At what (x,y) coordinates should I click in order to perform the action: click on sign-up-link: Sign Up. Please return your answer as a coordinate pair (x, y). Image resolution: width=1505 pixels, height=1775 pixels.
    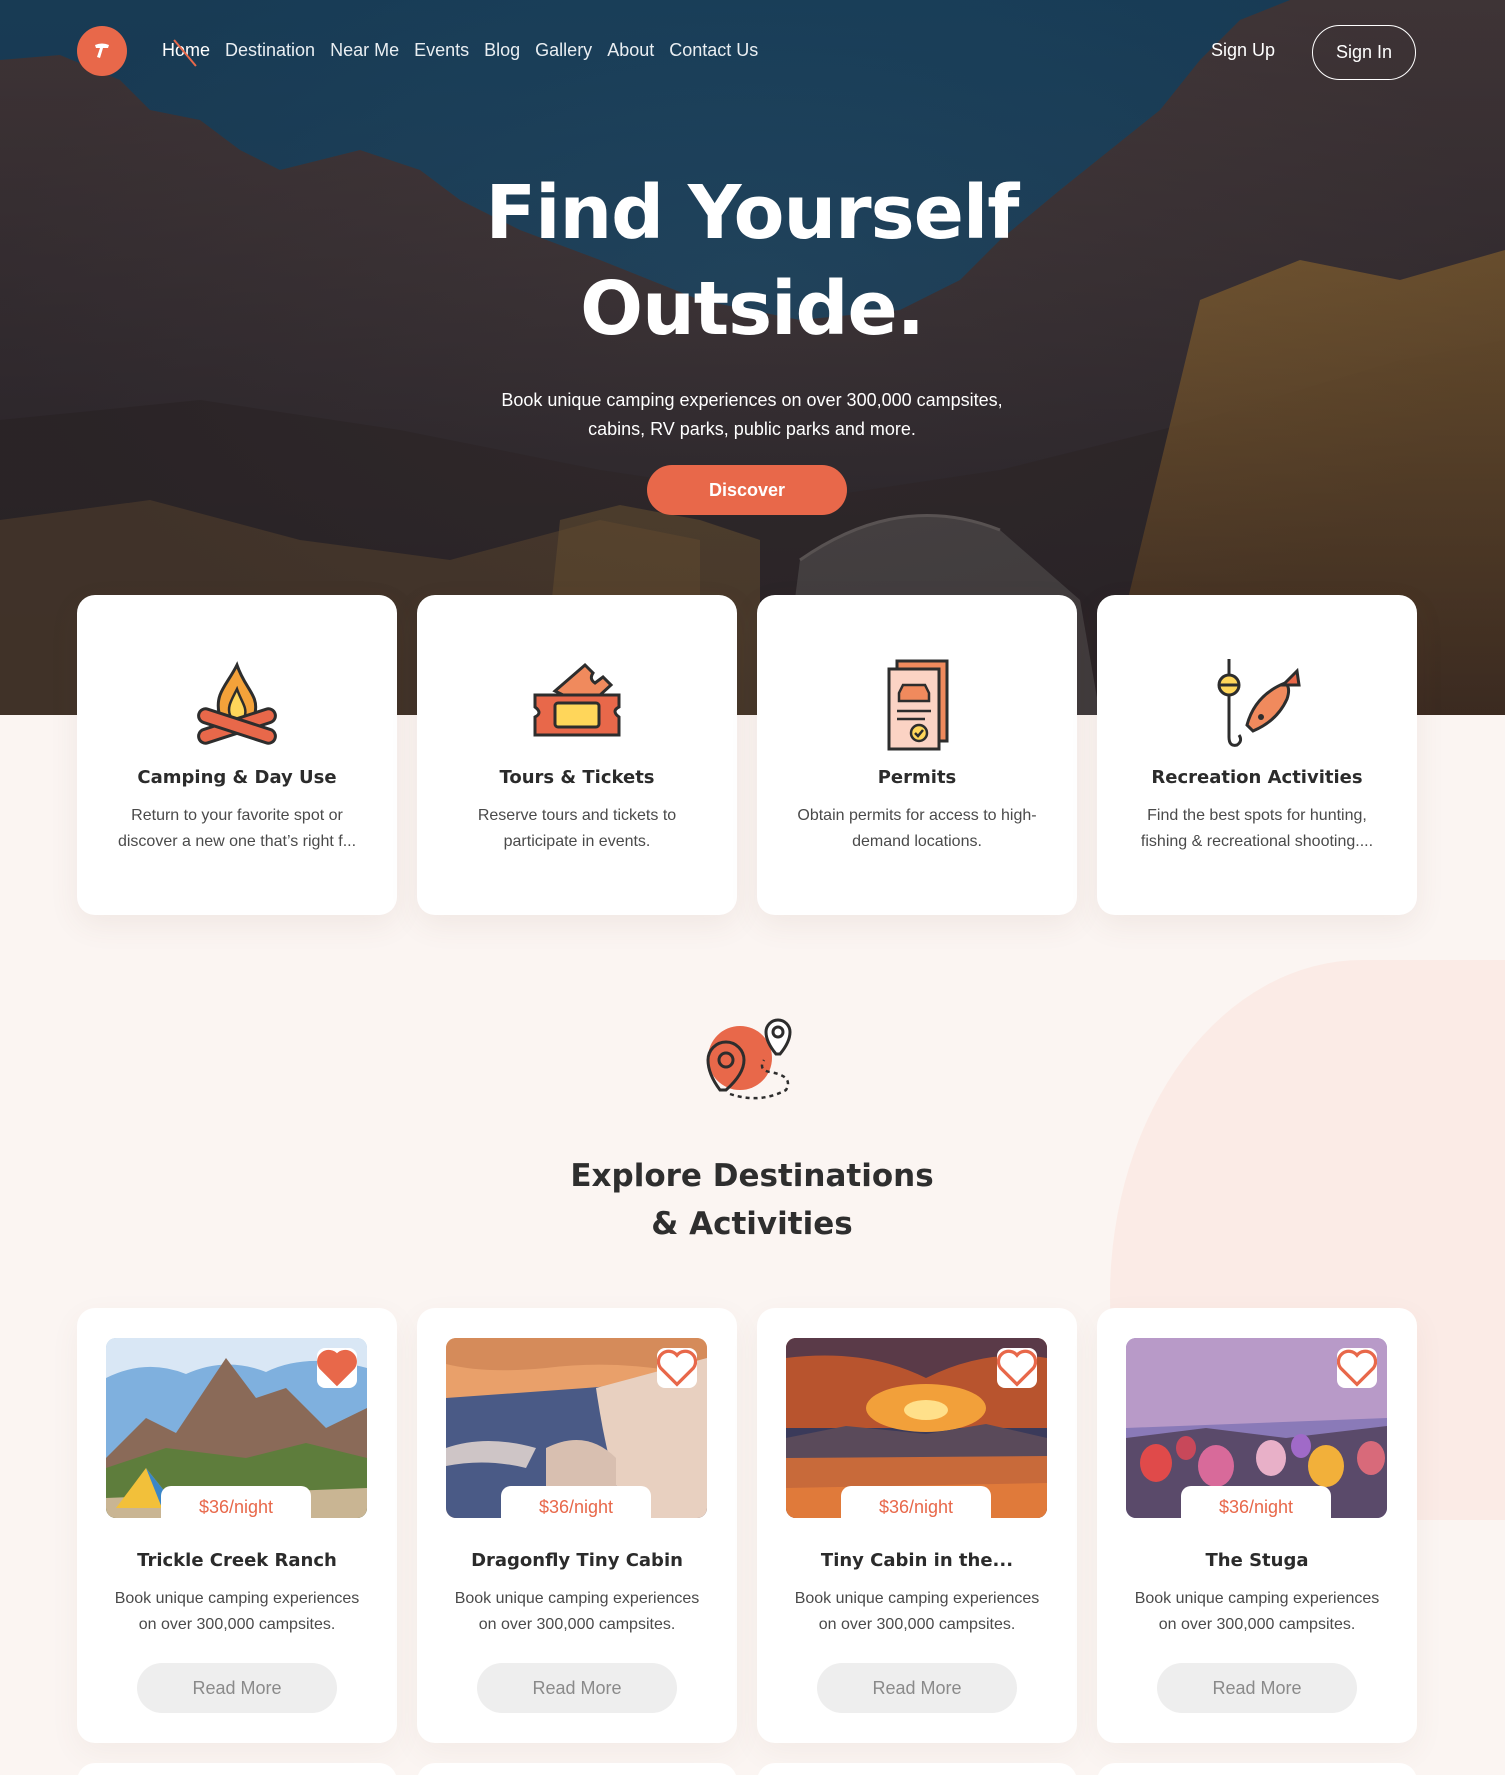
    Looking at the image, I should click on (1243, 50).